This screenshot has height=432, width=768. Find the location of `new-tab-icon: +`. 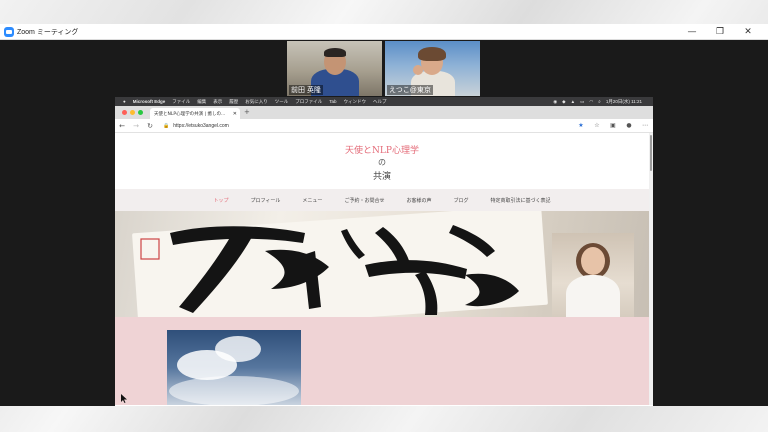

new-tab-icon: + is located at coordinates (247, 112).